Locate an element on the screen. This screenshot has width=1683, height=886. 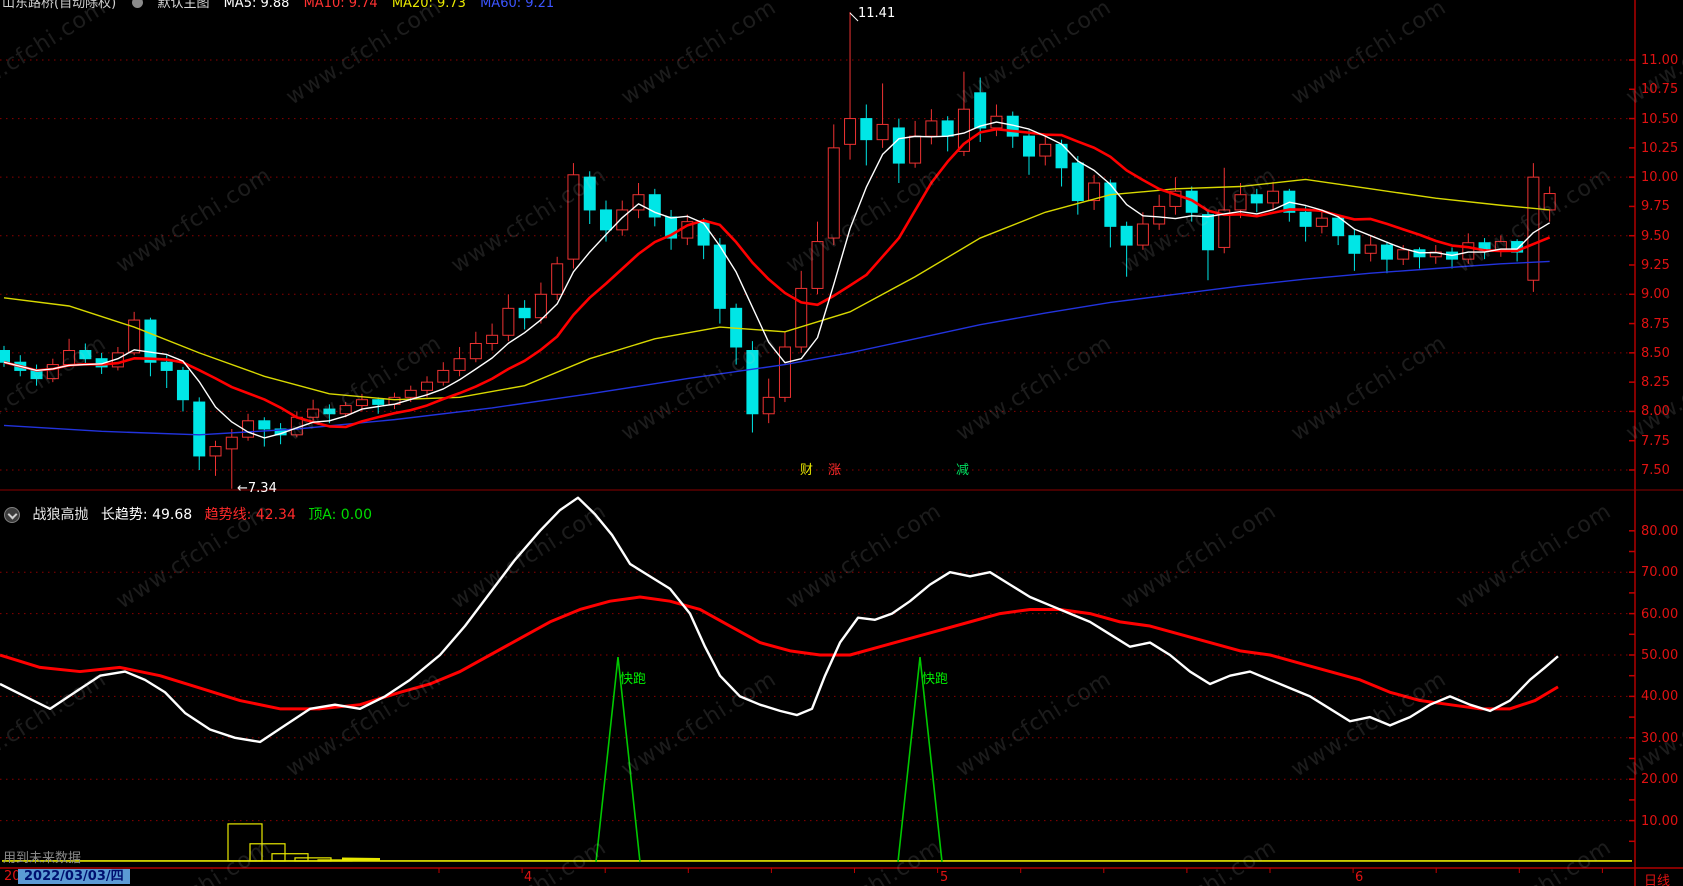
price-axis-label: 10.25 is located at coordinates (1660, 148).